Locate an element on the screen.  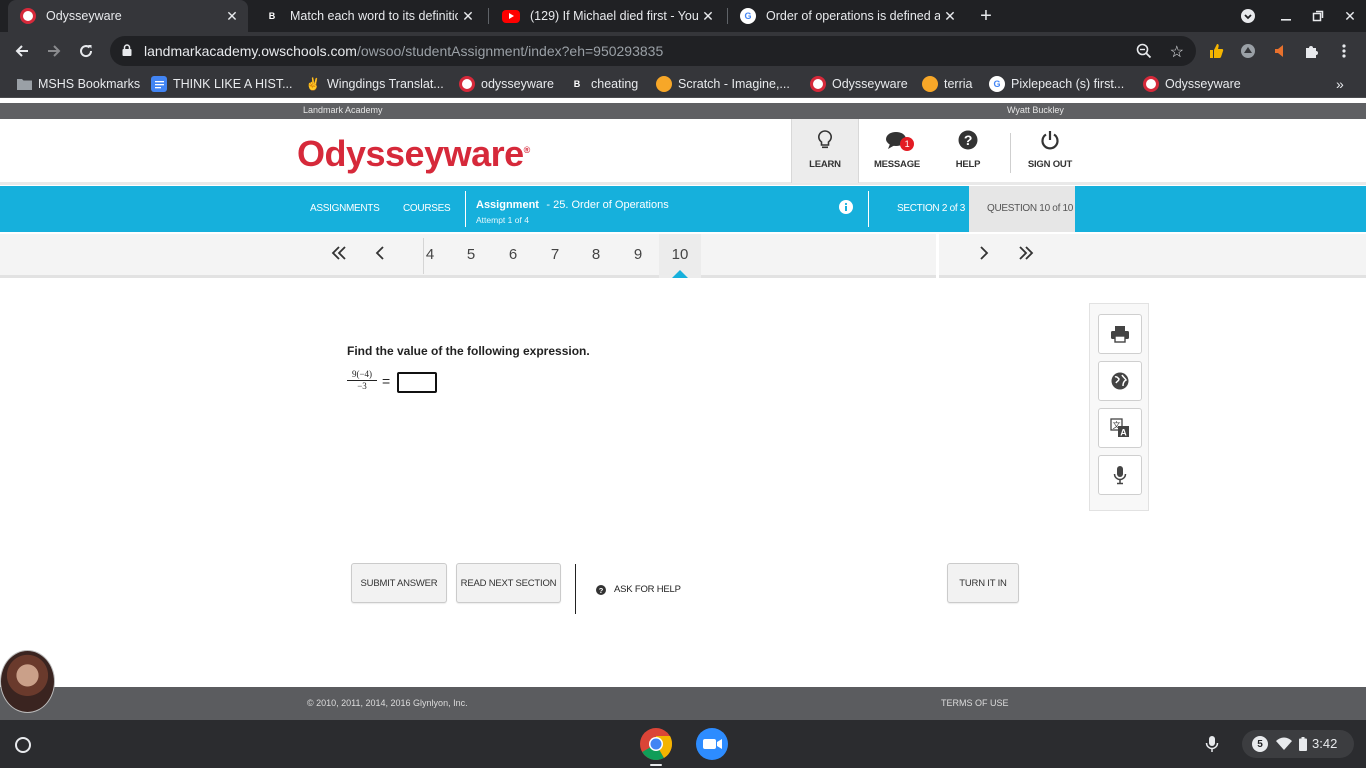
tab-title: Match each word to its definition is located at coordinates (374, 16).